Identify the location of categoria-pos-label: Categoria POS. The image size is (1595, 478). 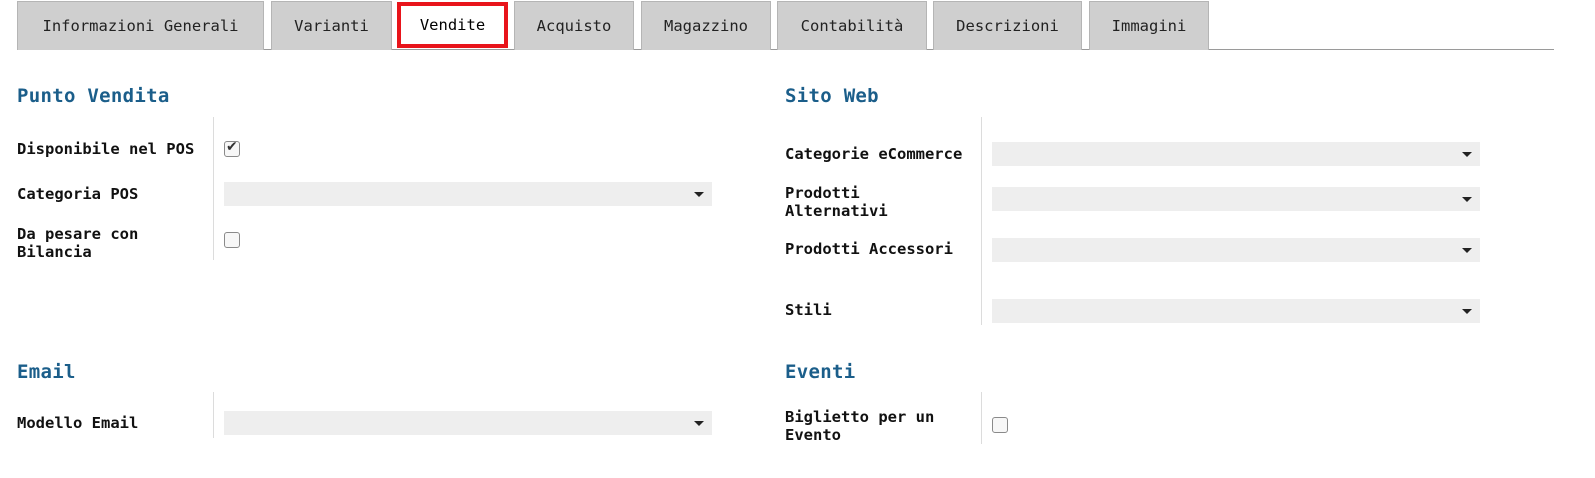
(78, 194).